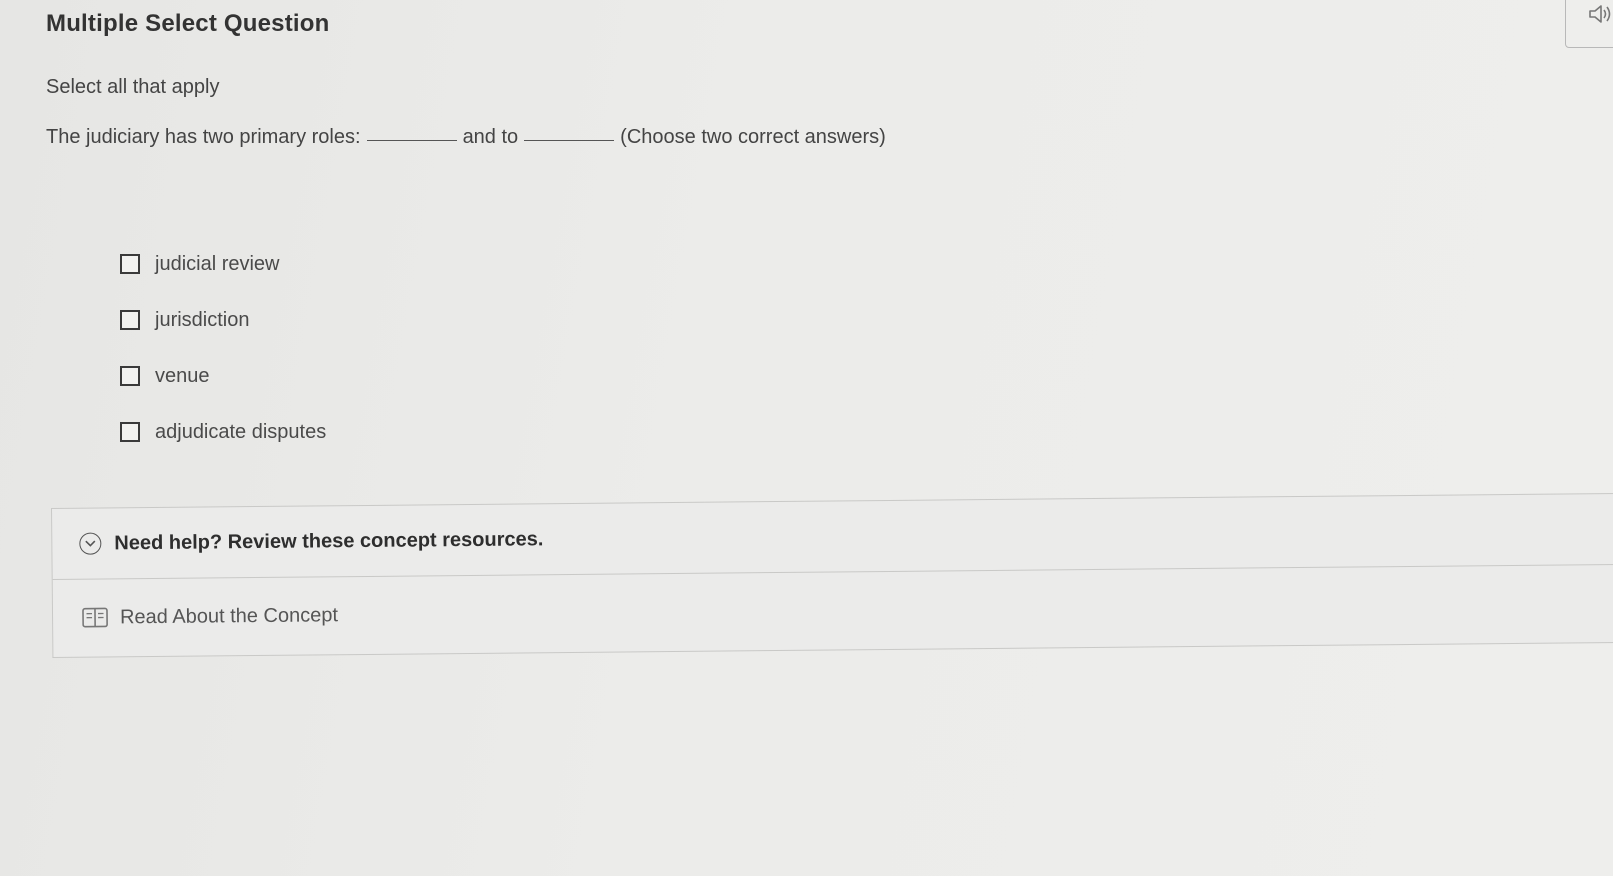 The image size is (1613, 876). I want to click on instructions: Select all that apply, so click(133, 87).